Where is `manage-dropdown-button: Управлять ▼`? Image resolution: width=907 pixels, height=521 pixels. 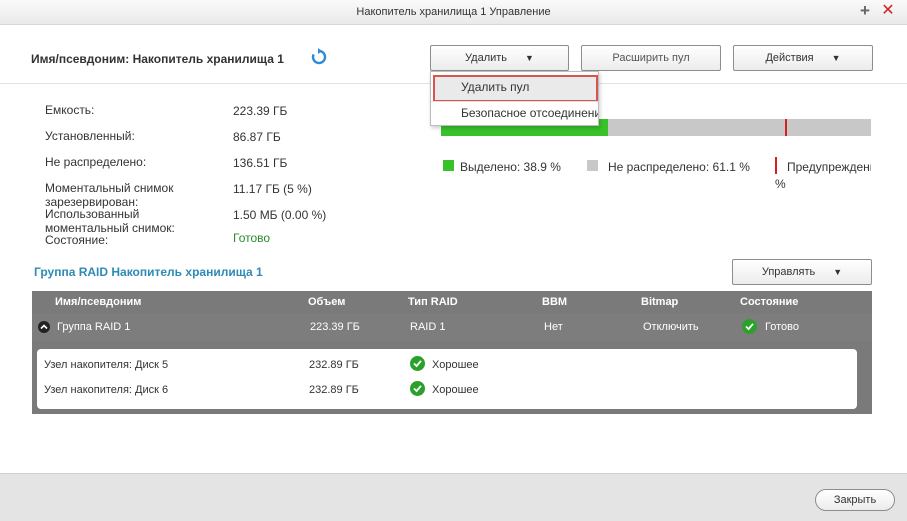
manage-dropdown-button: Управлять ▼ is located at coordinates (802, 272).